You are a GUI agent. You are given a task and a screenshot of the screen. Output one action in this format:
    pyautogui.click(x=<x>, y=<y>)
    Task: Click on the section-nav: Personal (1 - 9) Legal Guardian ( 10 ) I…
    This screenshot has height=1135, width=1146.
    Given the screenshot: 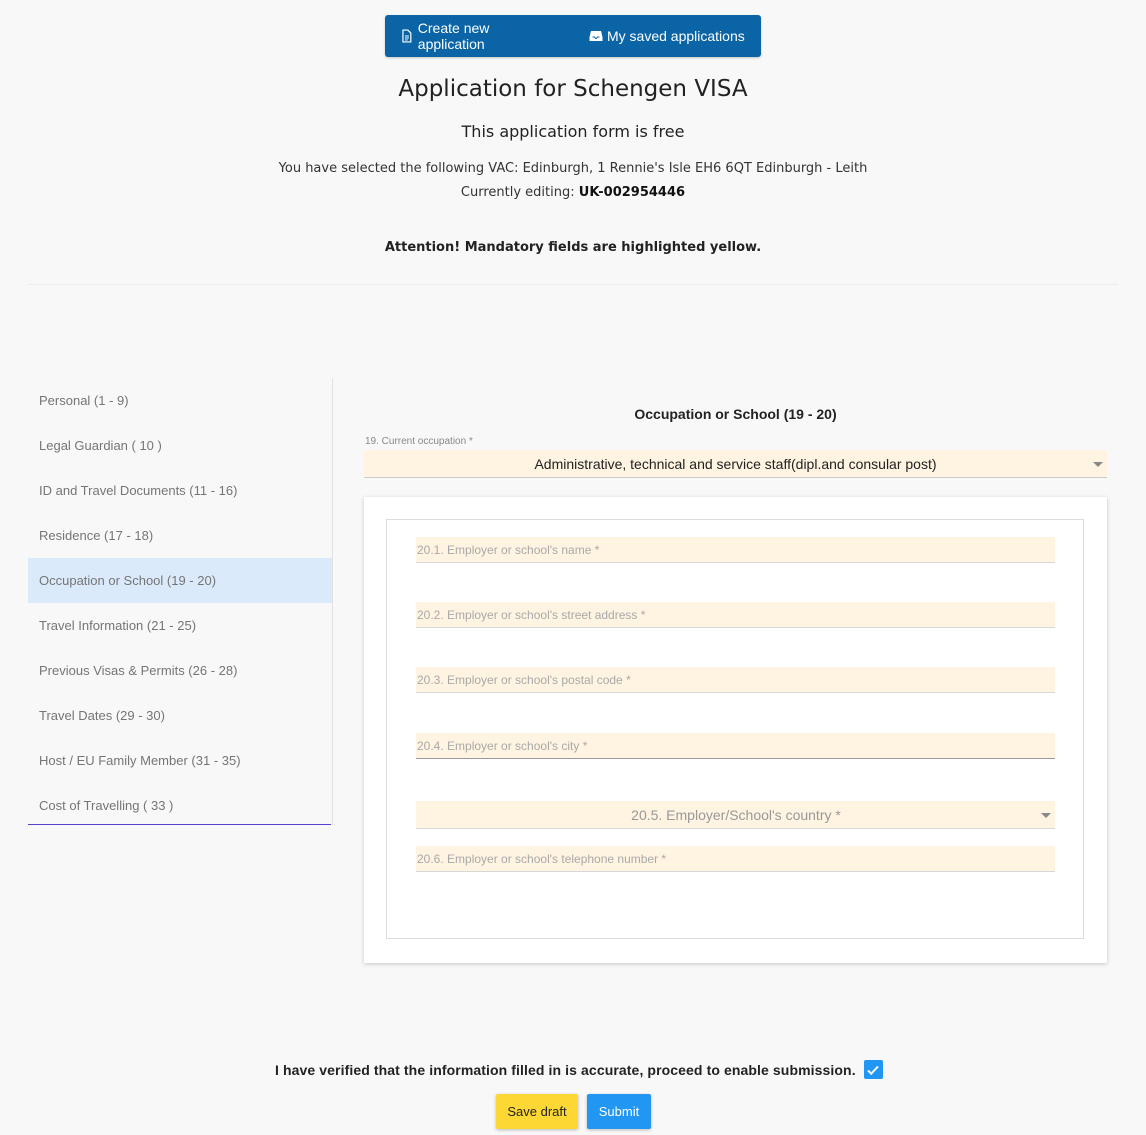 What is the action you would take?
    pyautogui.click(x=180, y=603)
    